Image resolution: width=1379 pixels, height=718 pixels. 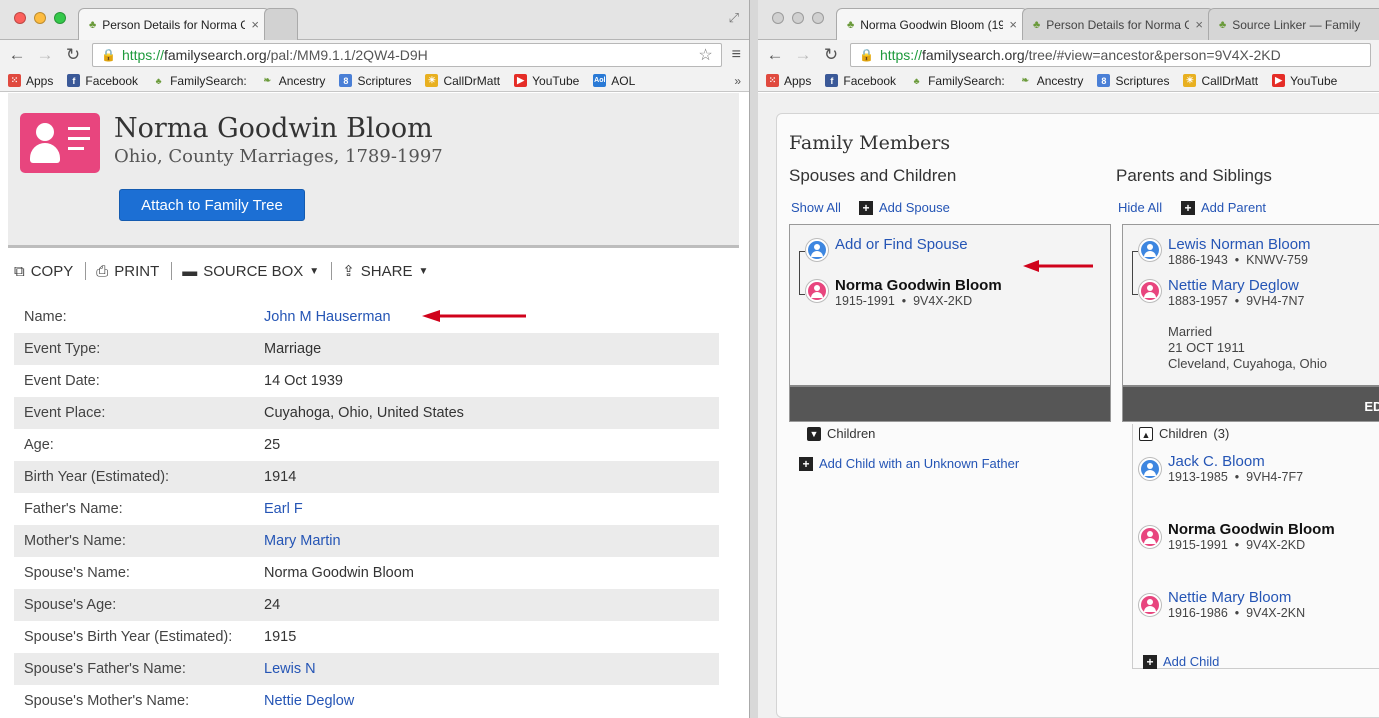 I want to click on bookmark-aol: Aol AOL, so click(x=614, y=81).